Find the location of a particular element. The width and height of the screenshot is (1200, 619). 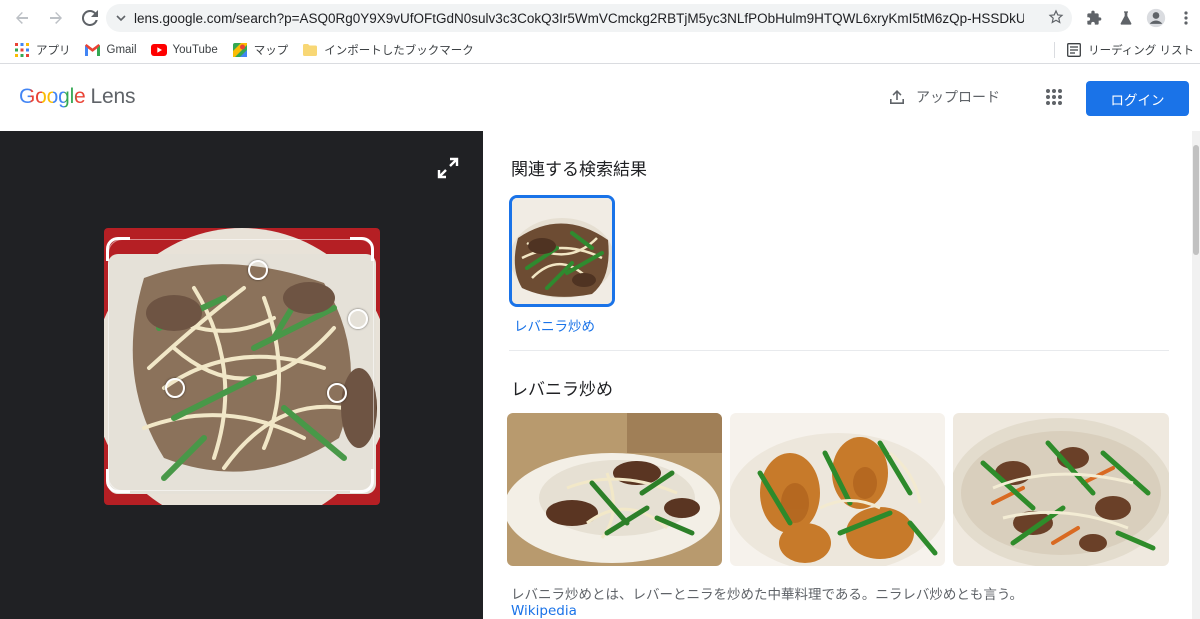

bookmark-label: YouTube is located at coordinates (195, 49).